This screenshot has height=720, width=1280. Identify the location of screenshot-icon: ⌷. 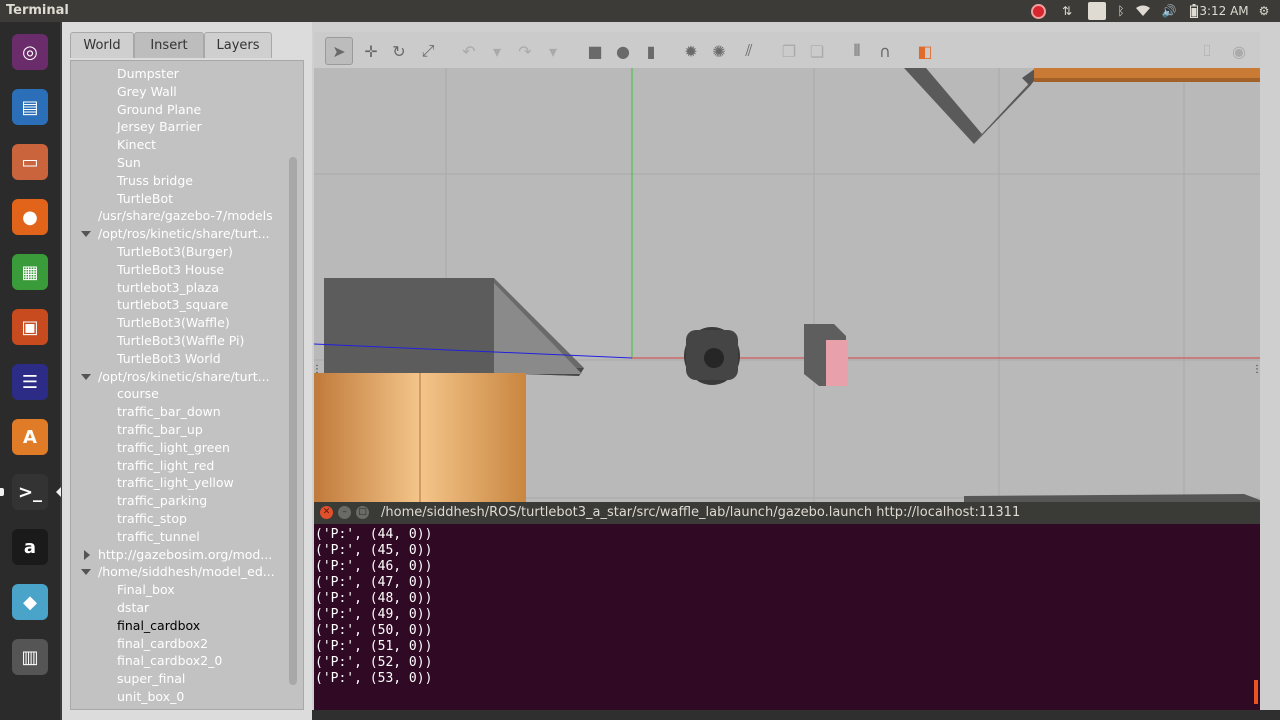
(1207, 51).